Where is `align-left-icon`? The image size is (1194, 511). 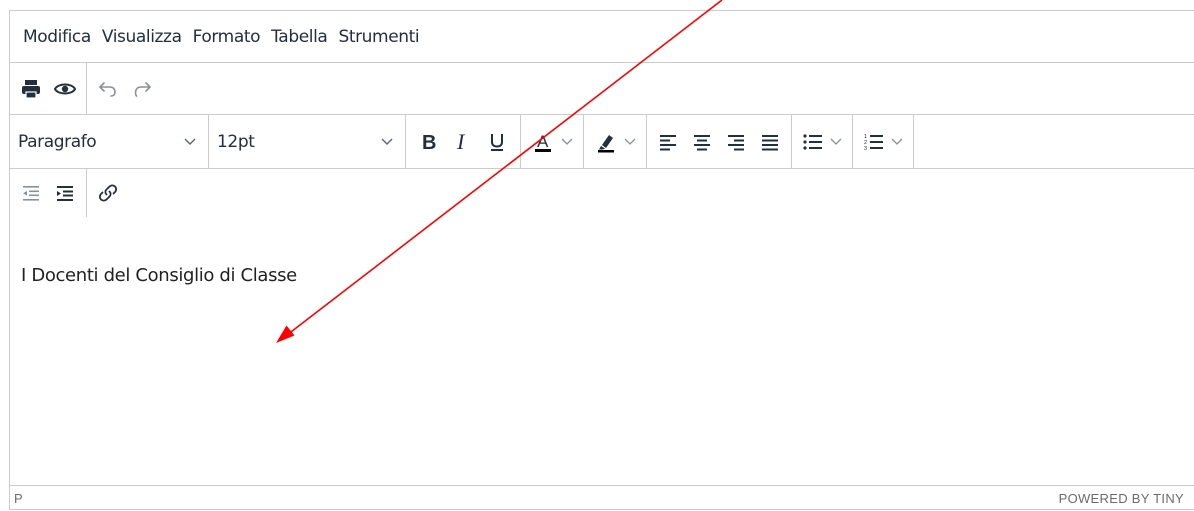
align-left-icon is located at coordinates (668, 142).